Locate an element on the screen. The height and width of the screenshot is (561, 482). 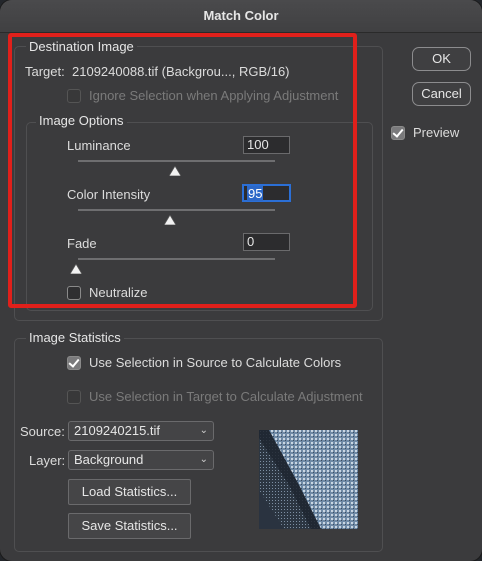
preview-checkbox is located at coordinates (398, 133).